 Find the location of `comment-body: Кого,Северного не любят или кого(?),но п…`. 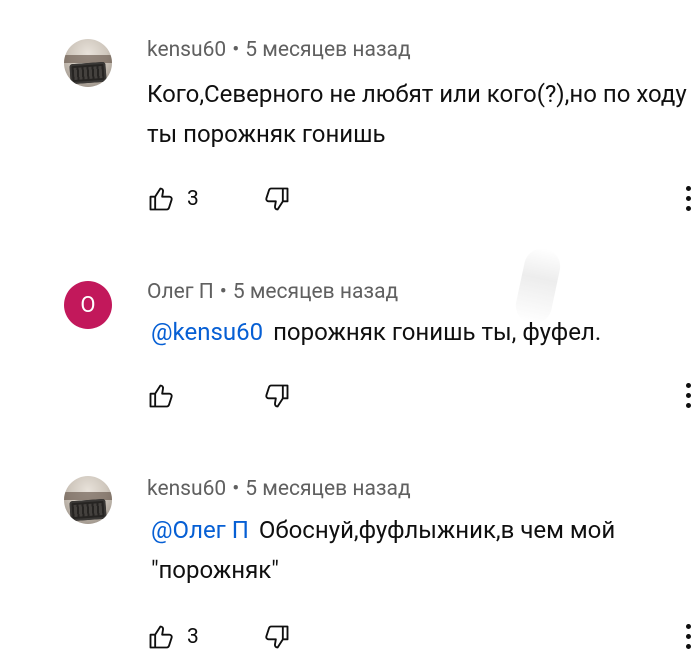

comment-body: Кого,Северного не любят или кого(?),но п… is located at coordinates (417, 114).